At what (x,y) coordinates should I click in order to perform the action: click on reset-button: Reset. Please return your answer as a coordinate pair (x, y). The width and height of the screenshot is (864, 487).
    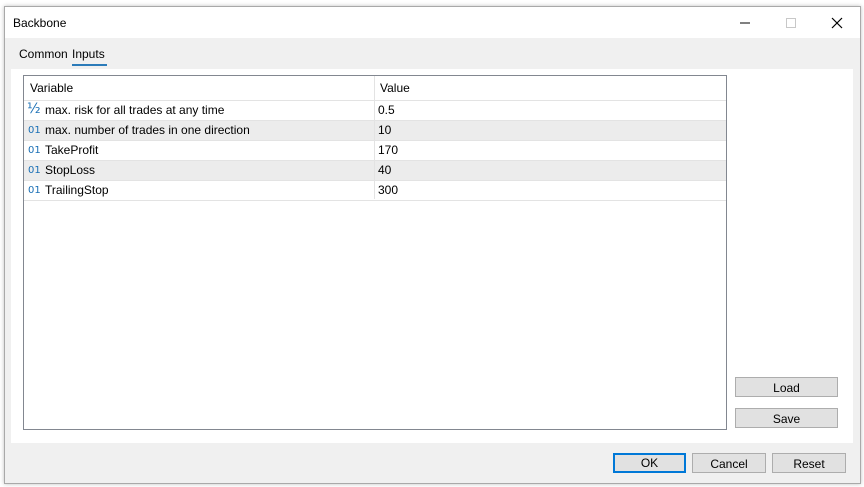
    Looking at the image, I should click on (809, 463).